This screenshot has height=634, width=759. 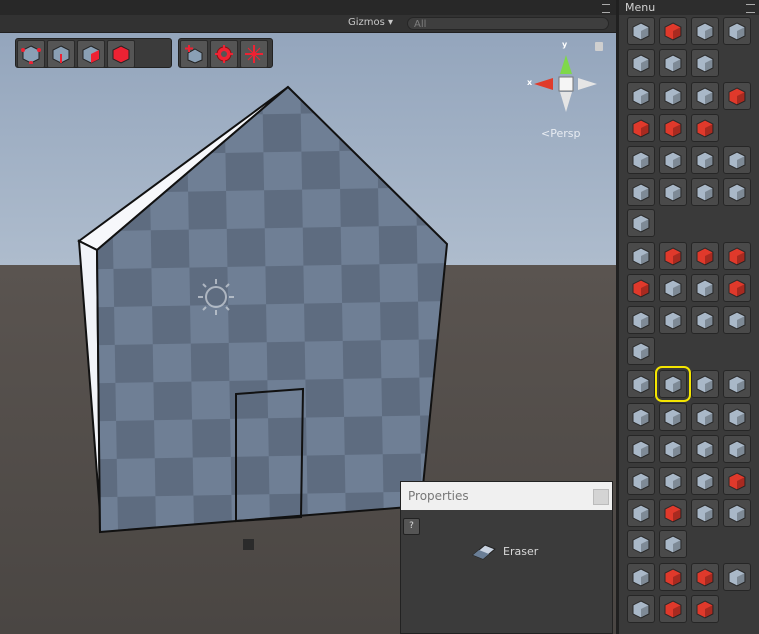 I want to click on tool-cylinder-cut-button, so click(x=705, y=449).